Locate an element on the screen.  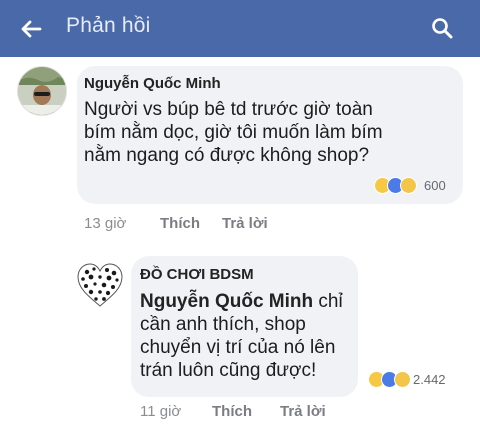
profile-photo-icon is located at coordinates (42, 91).